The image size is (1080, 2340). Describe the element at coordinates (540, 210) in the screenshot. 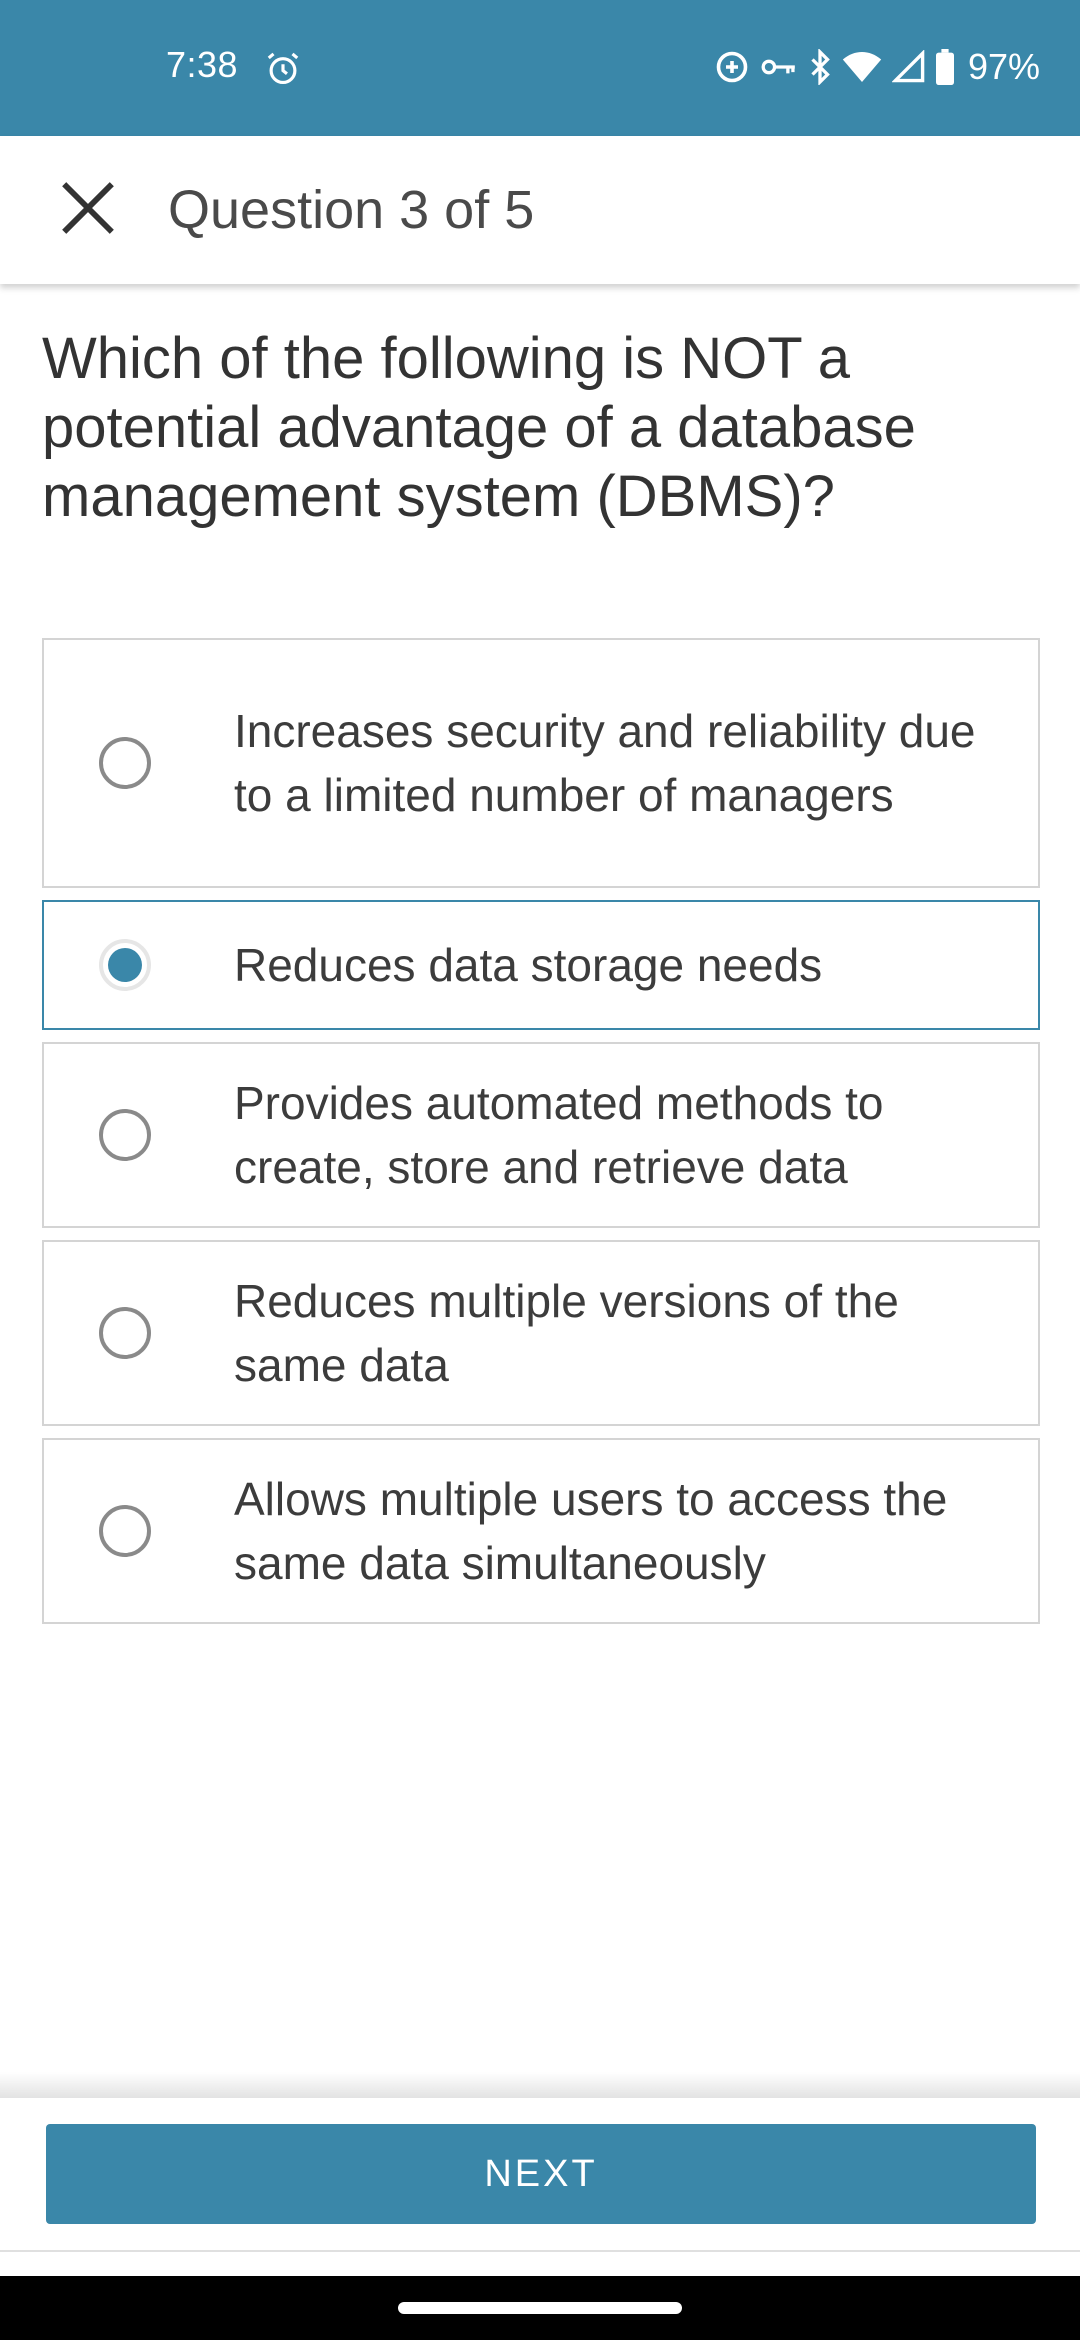

I see `app-bar` at that location.